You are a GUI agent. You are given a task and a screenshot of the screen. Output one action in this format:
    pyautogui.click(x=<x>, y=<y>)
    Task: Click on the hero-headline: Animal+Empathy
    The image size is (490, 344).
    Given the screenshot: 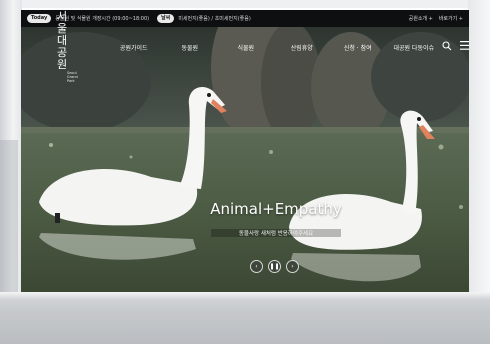 What is the action you would take?
    pyautogui.click(x=276, y=209)
    